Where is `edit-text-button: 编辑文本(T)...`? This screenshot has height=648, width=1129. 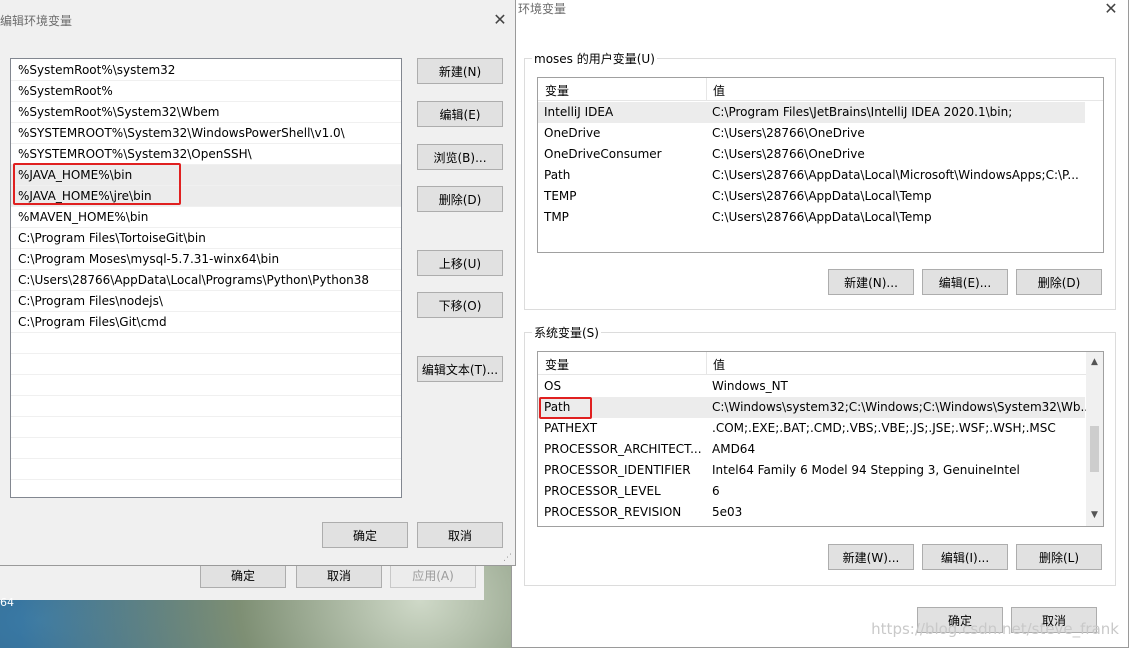
edit-text-button: 编辑文本(T)... is located at coordinates (460, 369).